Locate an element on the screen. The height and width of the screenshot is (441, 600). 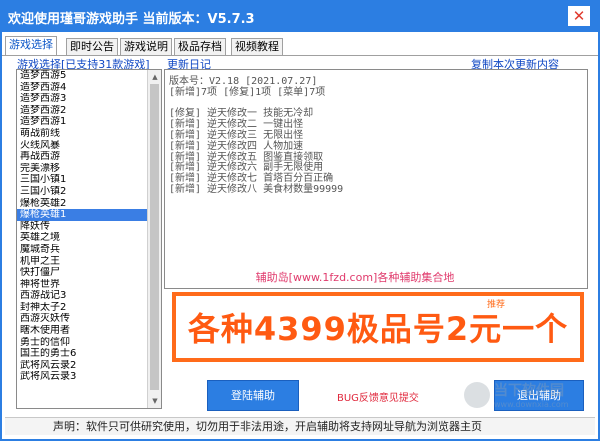
exit-button: 退出辅助 is located at coordinates (539, 395).